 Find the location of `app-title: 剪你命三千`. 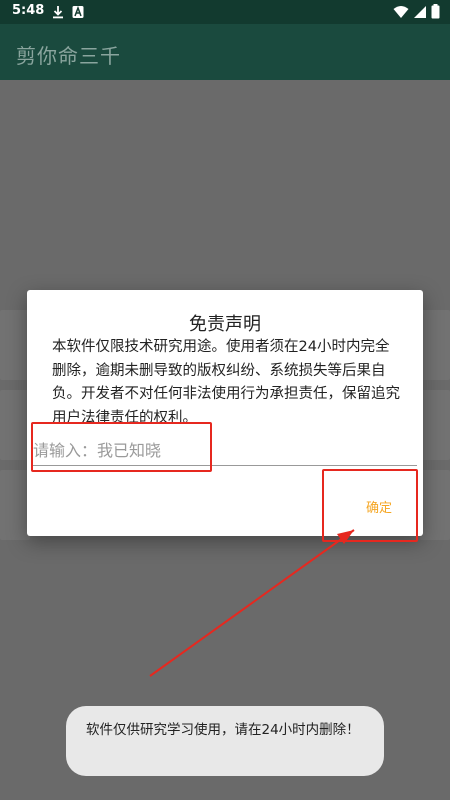

app-title: 剪你命三千 is located at coordinates (68, 56).